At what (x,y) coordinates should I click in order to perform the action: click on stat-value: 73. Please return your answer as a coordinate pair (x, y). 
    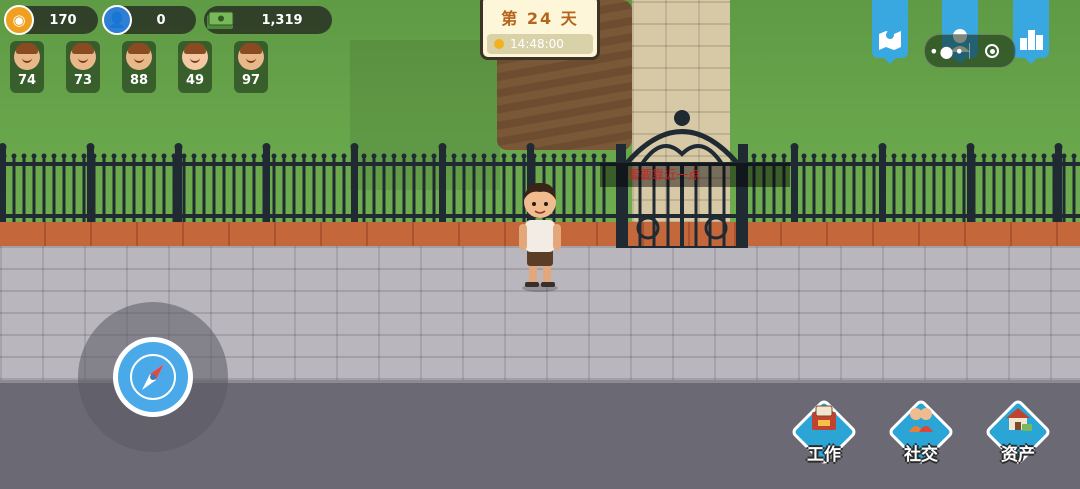
    Looking at the image, I should click on (83, 80).